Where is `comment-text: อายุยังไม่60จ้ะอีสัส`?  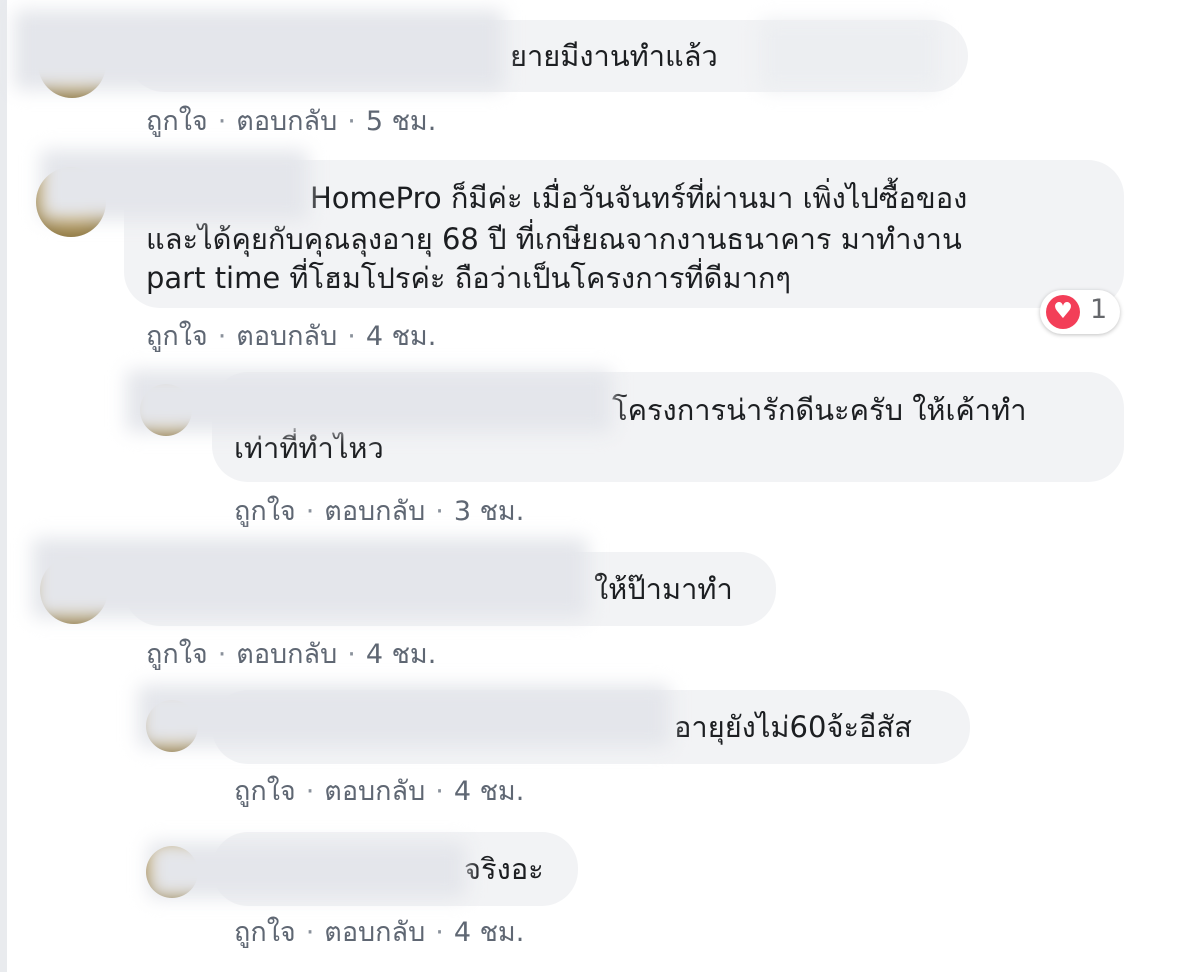
comment-text: อายุยังไม่60จ้ะอีสัส is located at coordinates (793, 727).